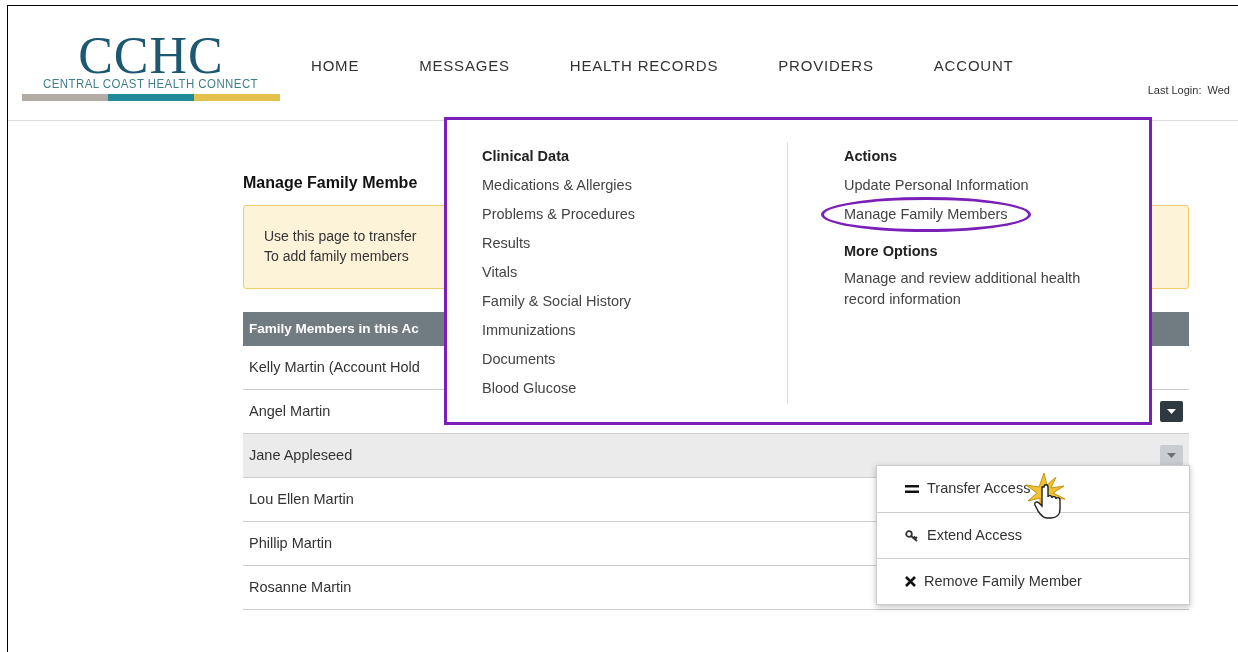 The height and width of the screenshot is (652, 1238). Describe the element at coordinates (529, 388) in the screenshot. I see `menu-link: Blood Glucose` at that location.